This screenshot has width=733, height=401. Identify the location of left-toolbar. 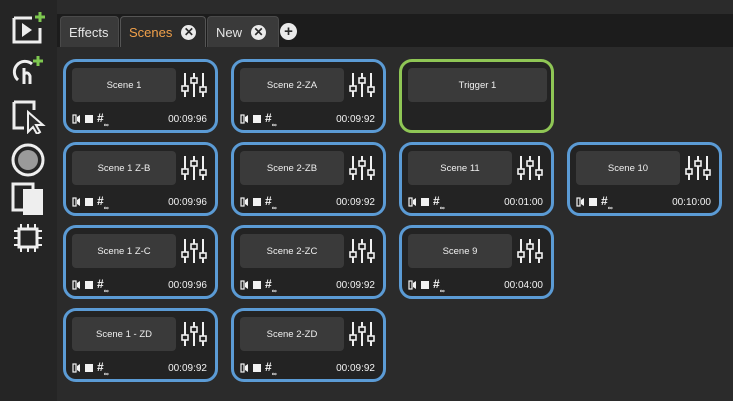
(28, 200).